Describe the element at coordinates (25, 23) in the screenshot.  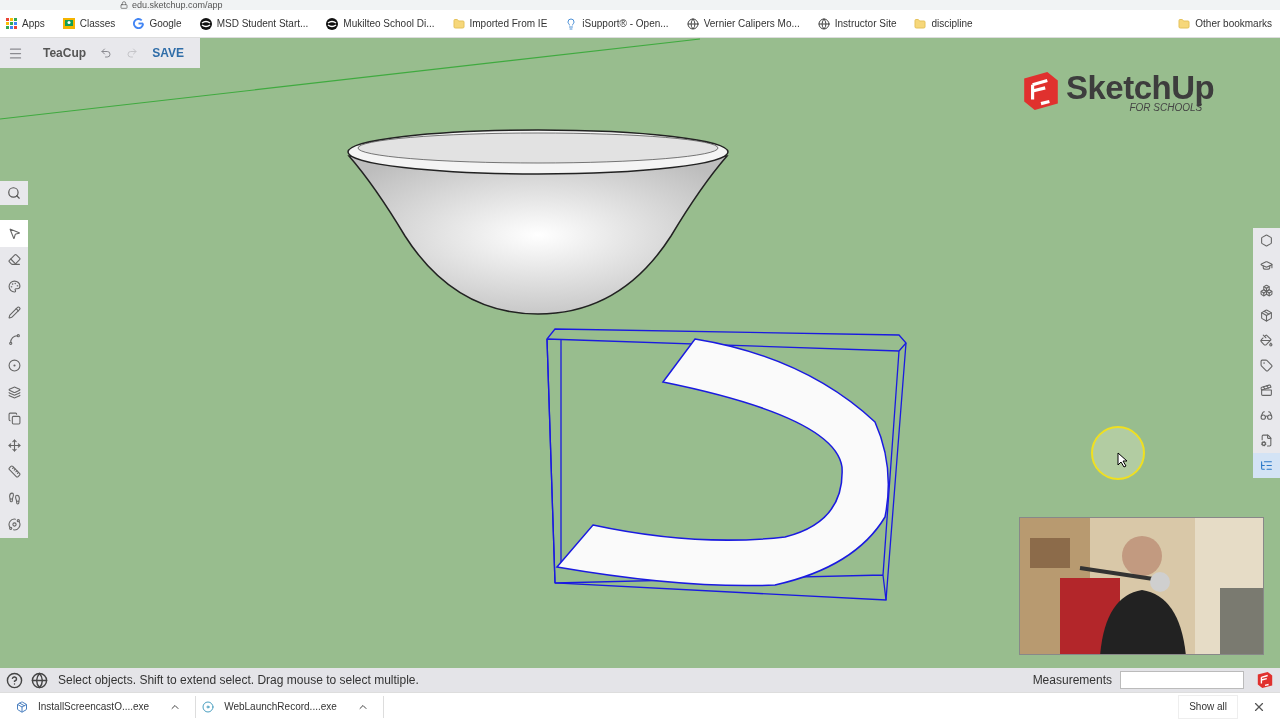
I see `bookmark-link: Apps` at that location.